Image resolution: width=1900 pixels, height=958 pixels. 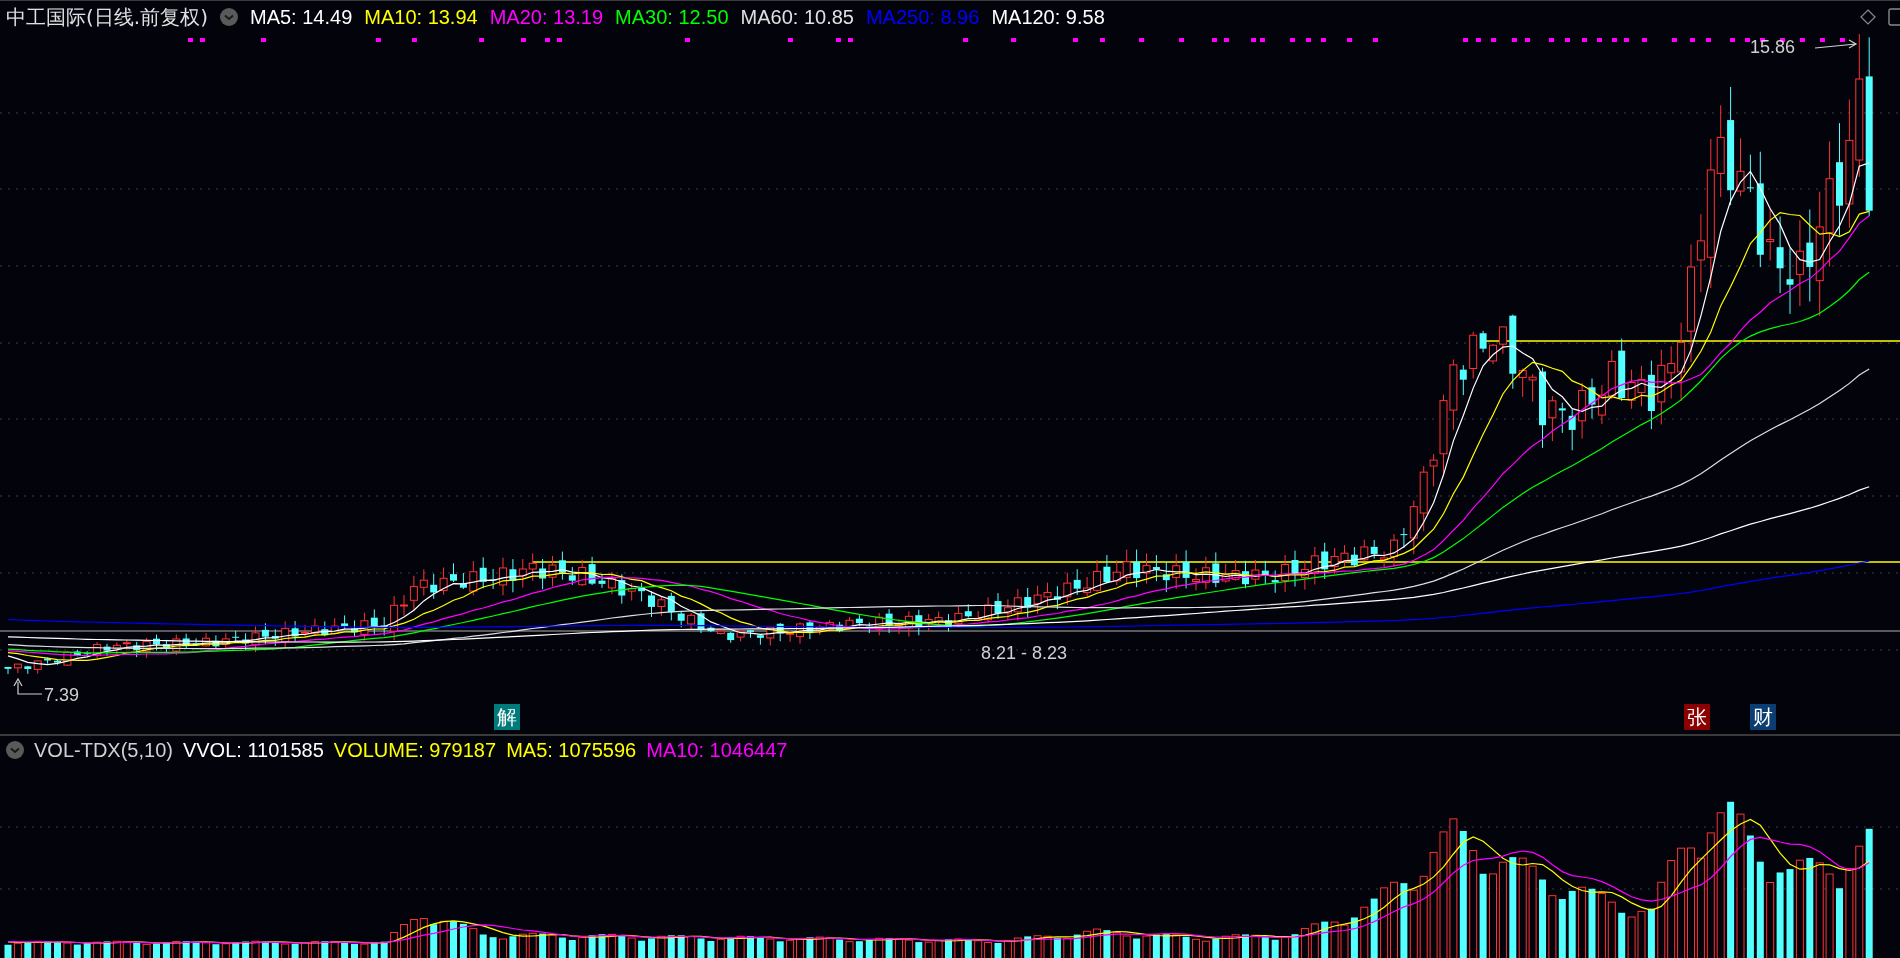 What do you see at coordinates (672, 17) in the screenshot?
I see `moving-average-label: MA30: 12.50` at bounding box center [672, 17].